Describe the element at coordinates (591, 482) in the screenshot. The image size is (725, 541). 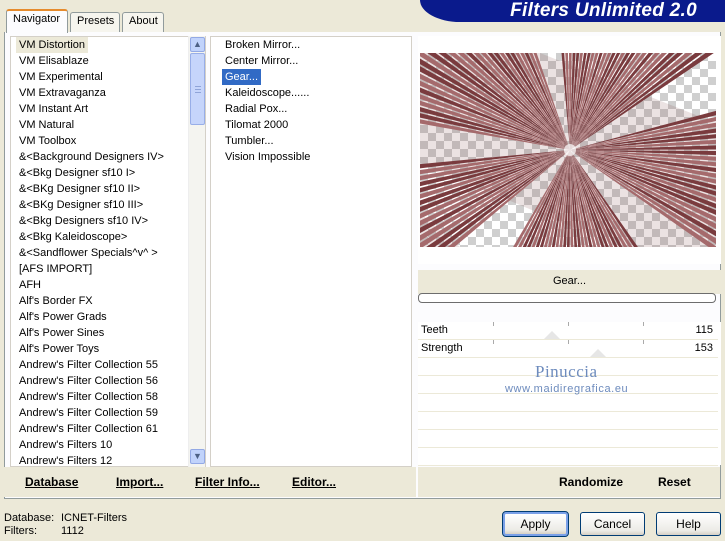
I see `randomize-button: Randomize` at that location.